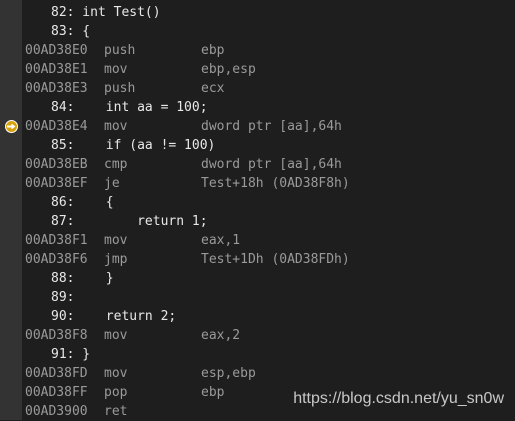 The image size is (515, 421). I want to click on asm-address: 00AD38F8, so click(56, 335).